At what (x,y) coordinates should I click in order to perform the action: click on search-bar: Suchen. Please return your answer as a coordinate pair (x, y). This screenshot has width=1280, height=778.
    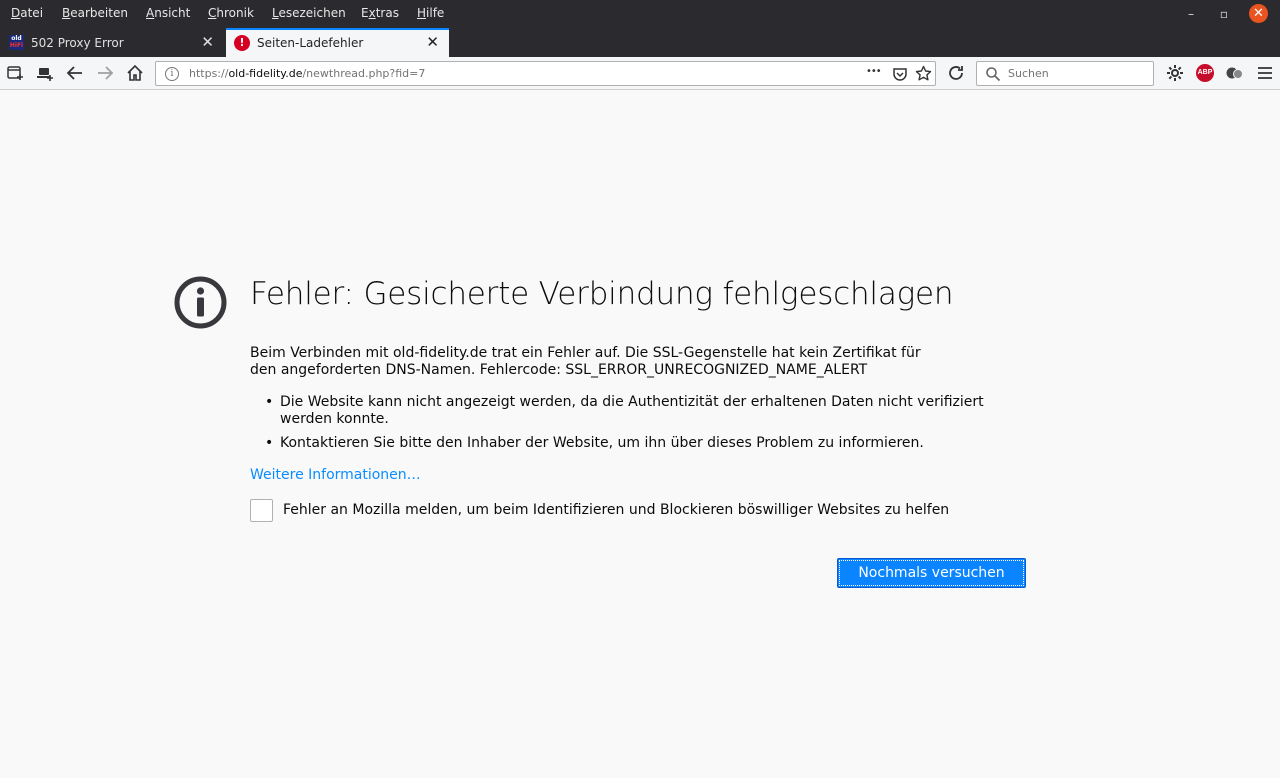
    Looking at the image, I should click on (1065, 73).